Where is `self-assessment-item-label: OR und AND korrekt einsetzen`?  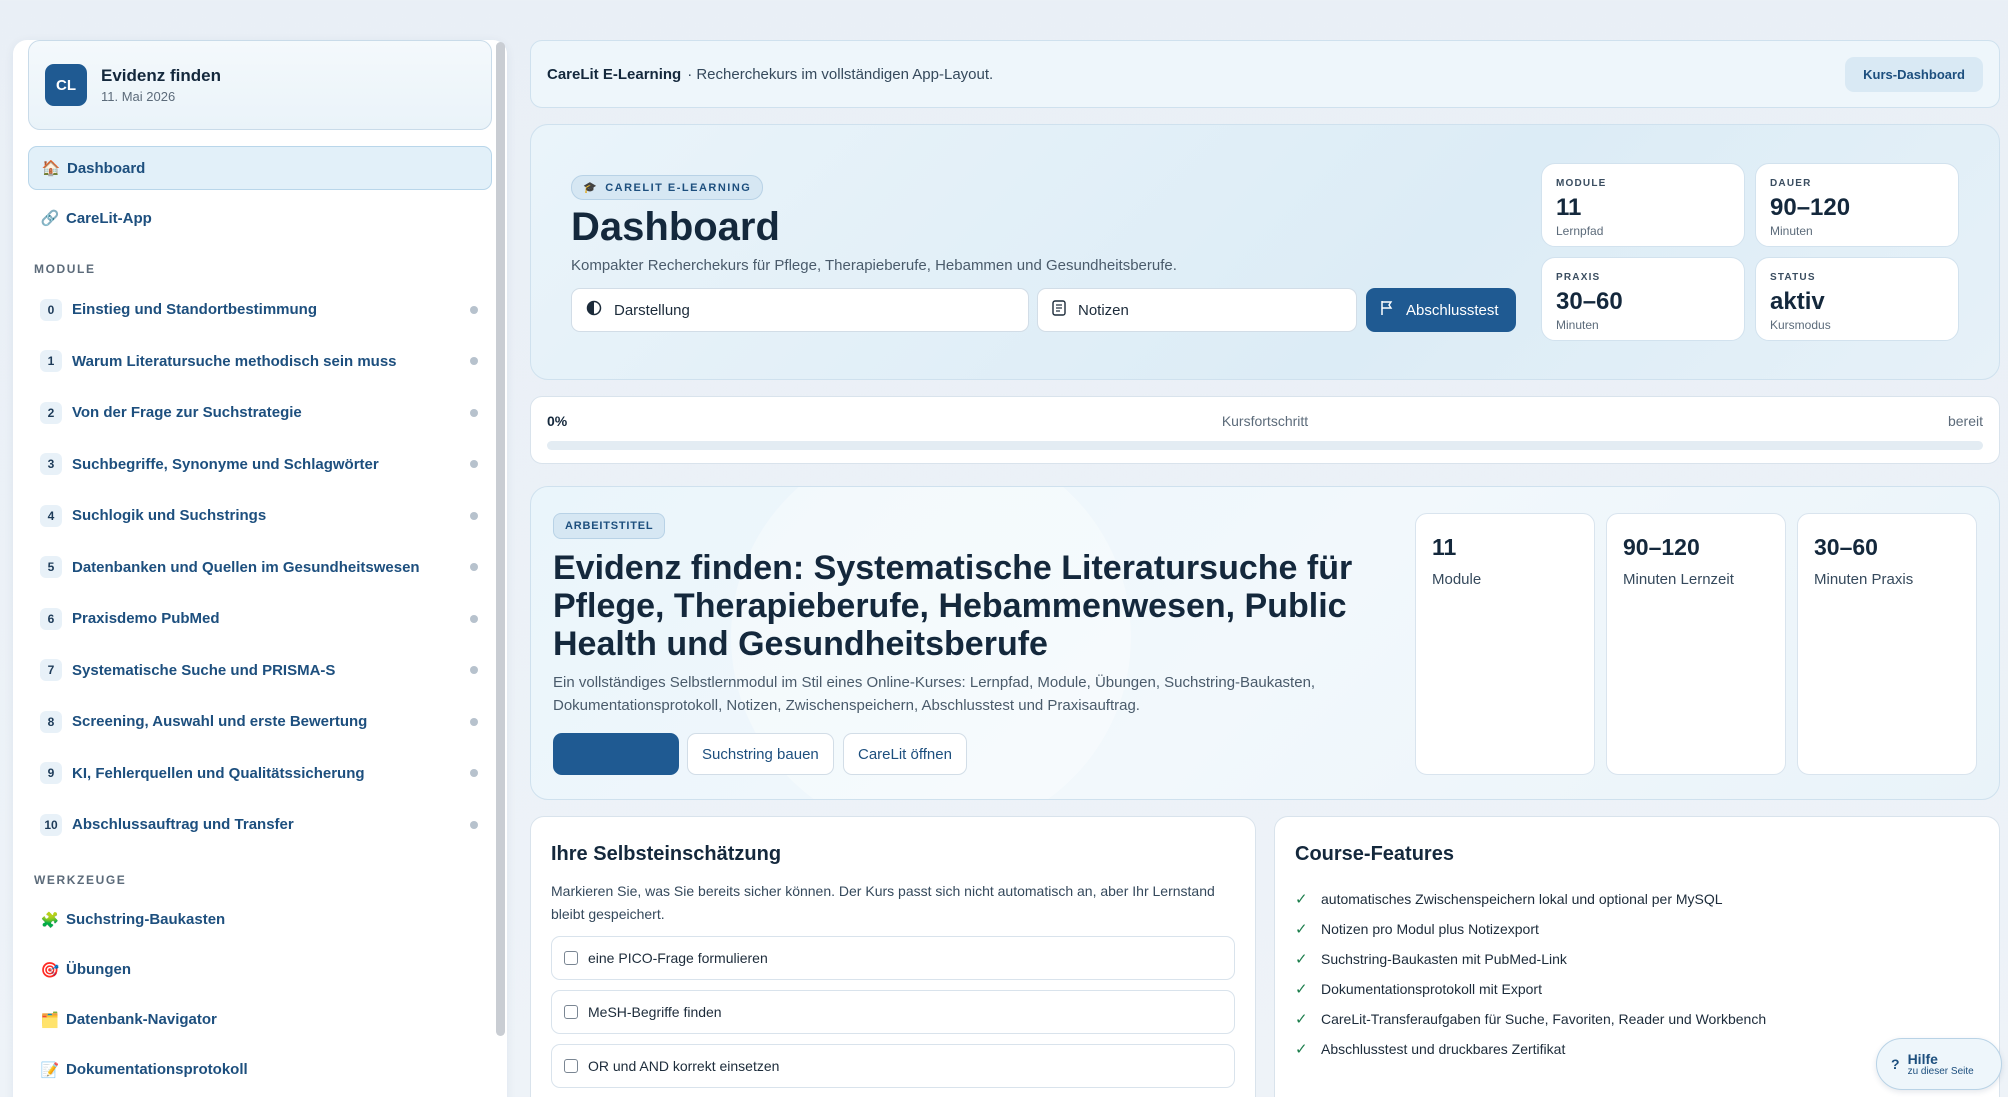
self-assessment-item-label: OR und AND korrekt einsetzen is located at coordinates (684, 1066).